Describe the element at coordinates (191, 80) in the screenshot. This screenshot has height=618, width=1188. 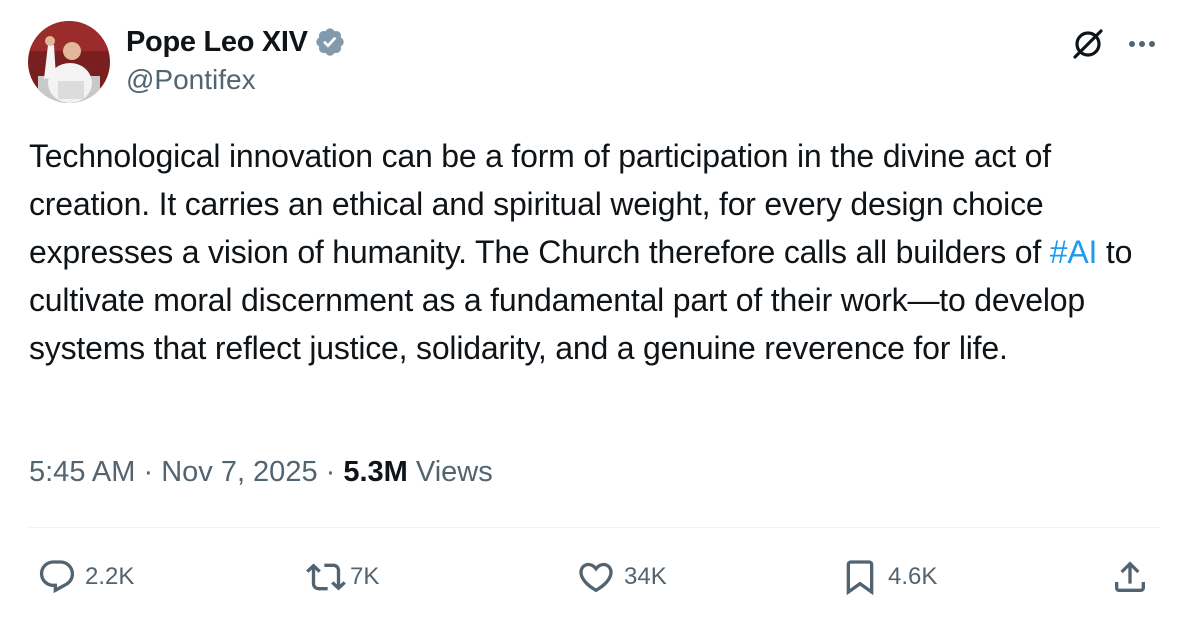
I see `author-handle: @Pontifex` at that location.